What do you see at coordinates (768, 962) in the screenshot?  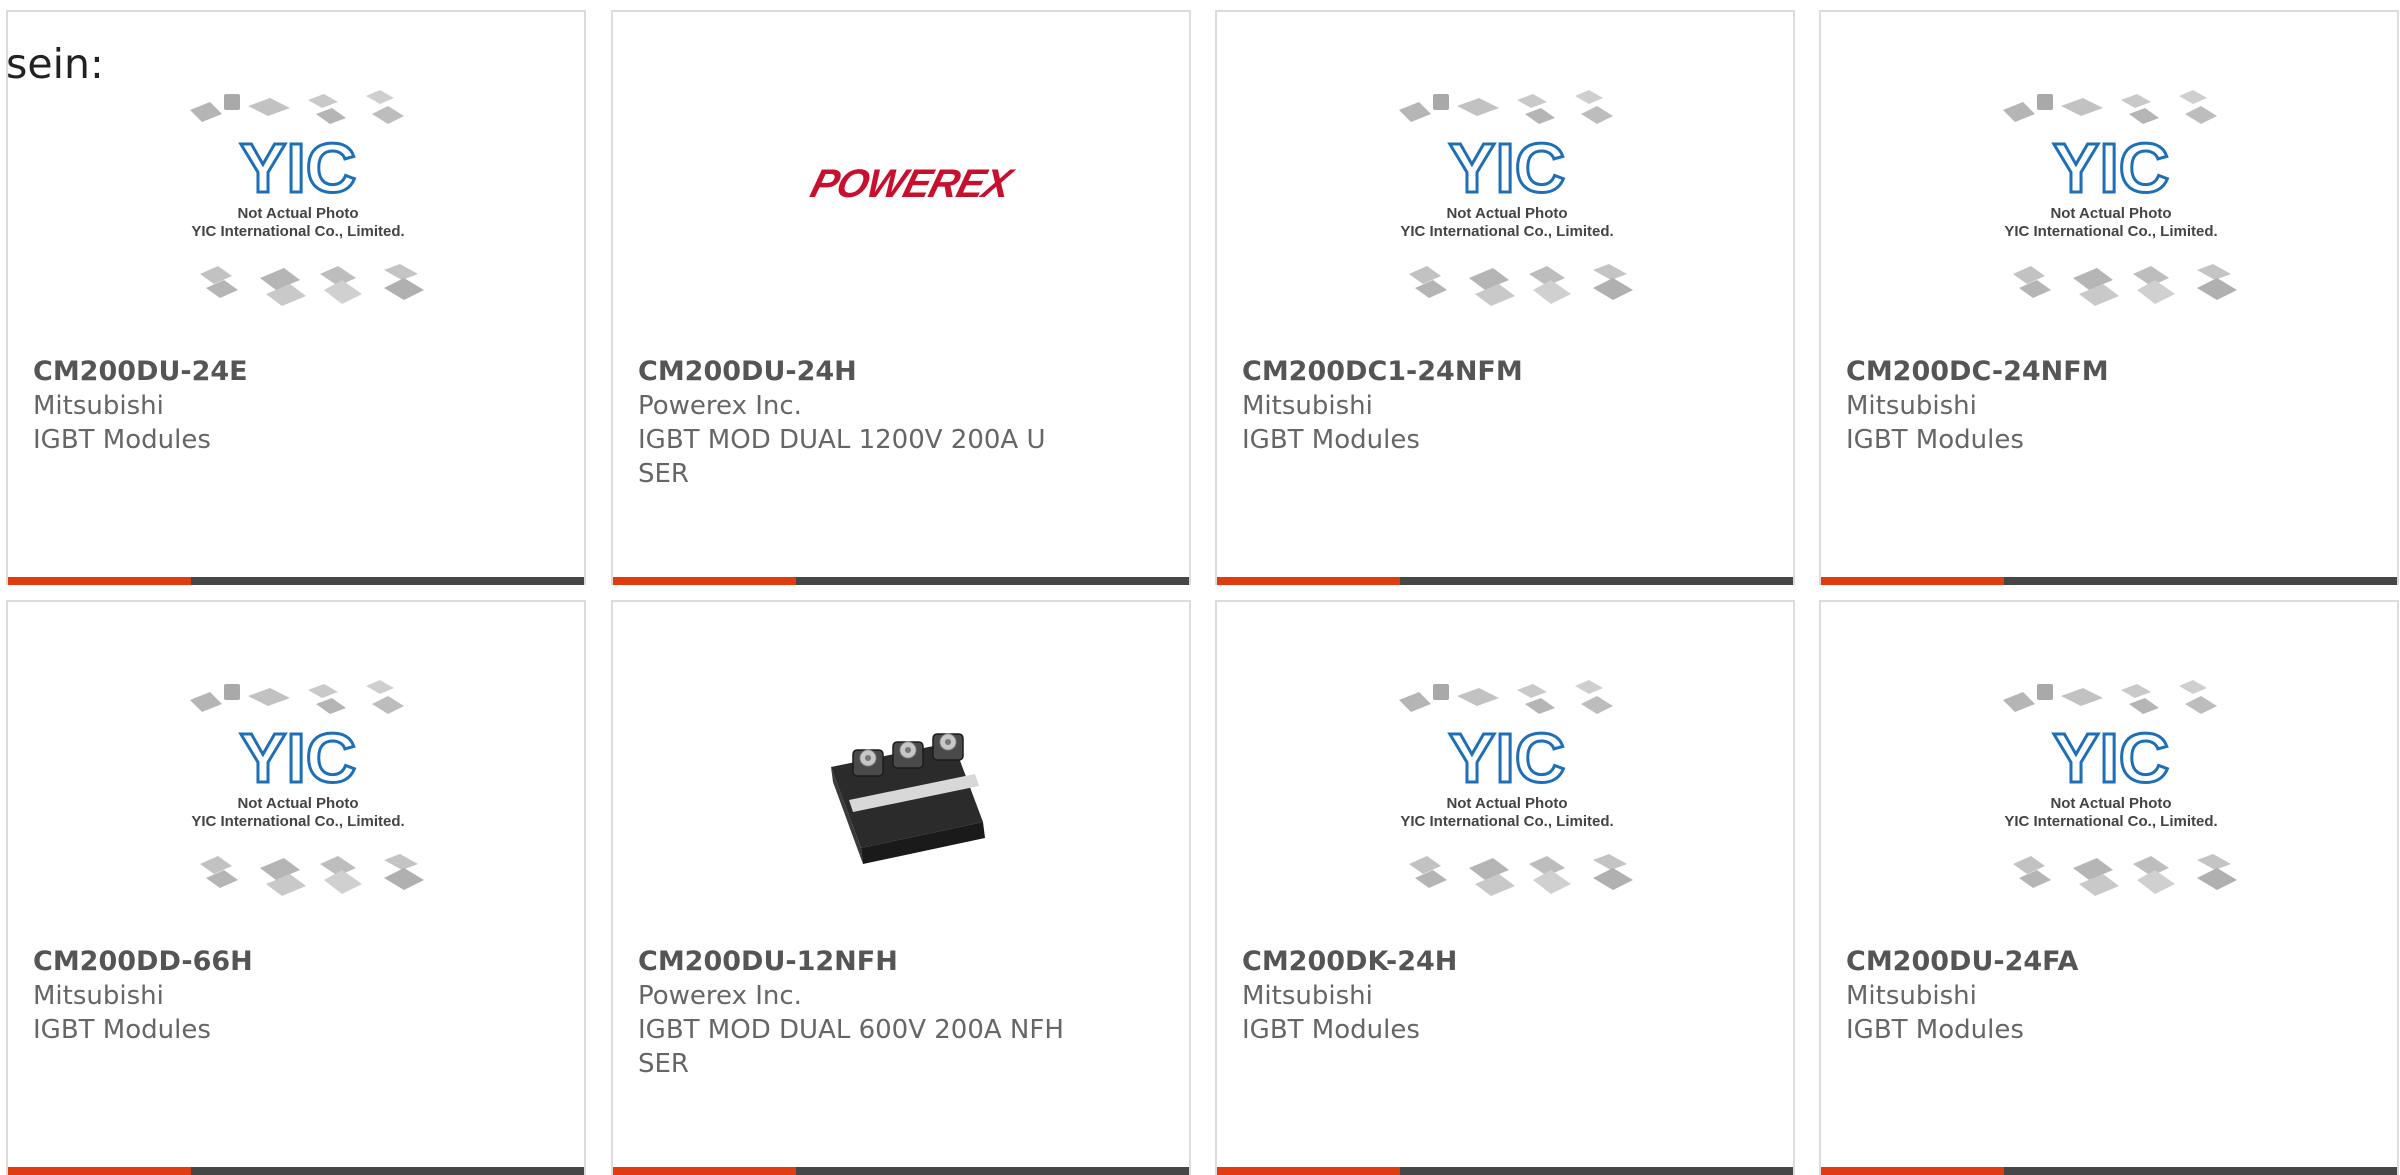 I see `part-number: CM200DU-12NFH` at bounding box center [768, 962].